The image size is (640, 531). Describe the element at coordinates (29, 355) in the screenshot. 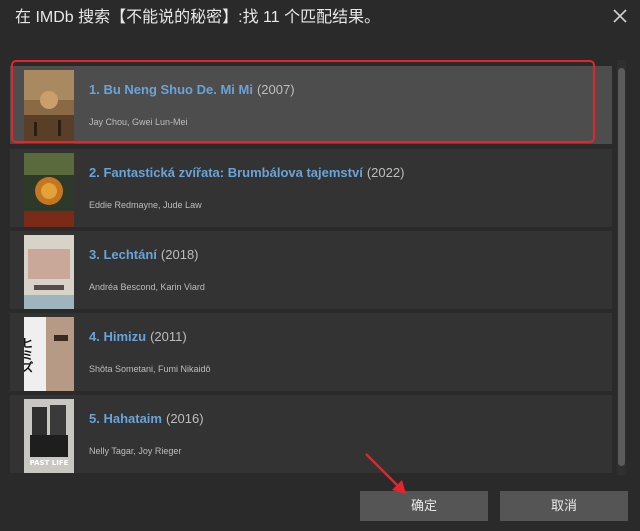

I see `poster-title: ヒミズ` at that location.